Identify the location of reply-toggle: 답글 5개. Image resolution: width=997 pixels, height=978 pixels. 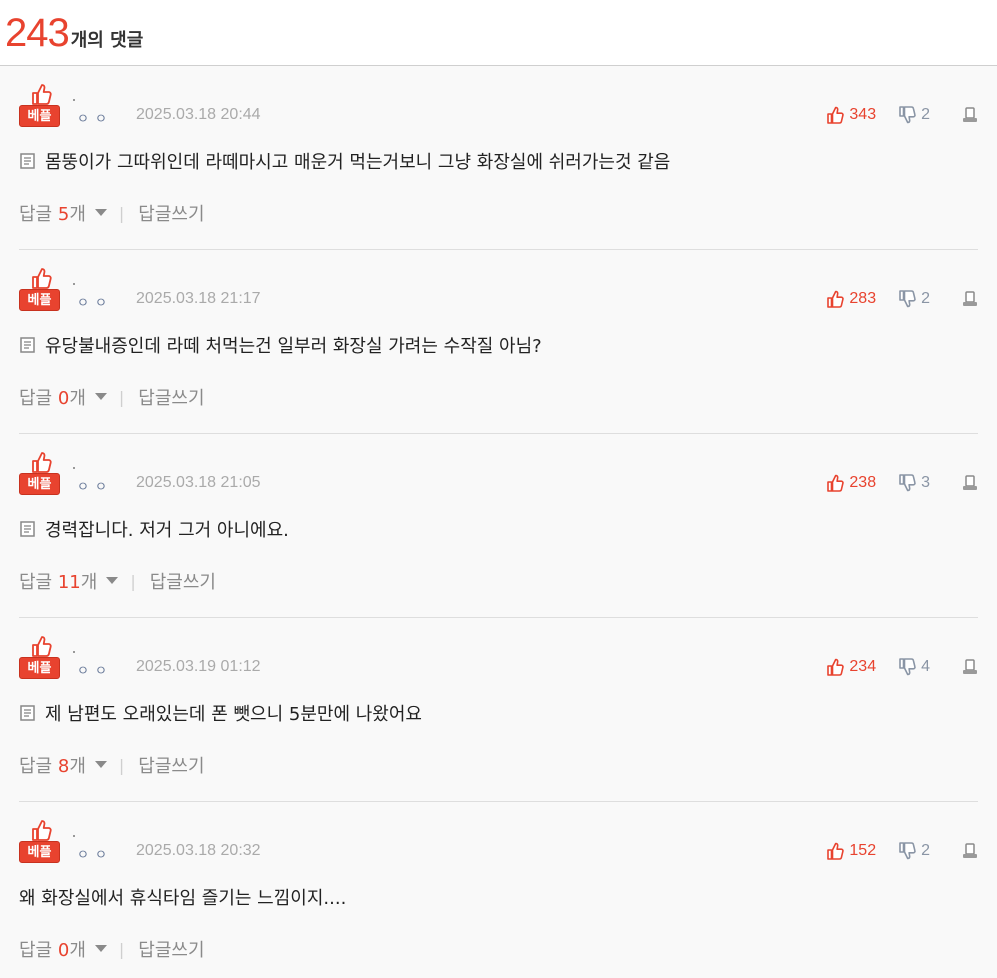
(52, 213).